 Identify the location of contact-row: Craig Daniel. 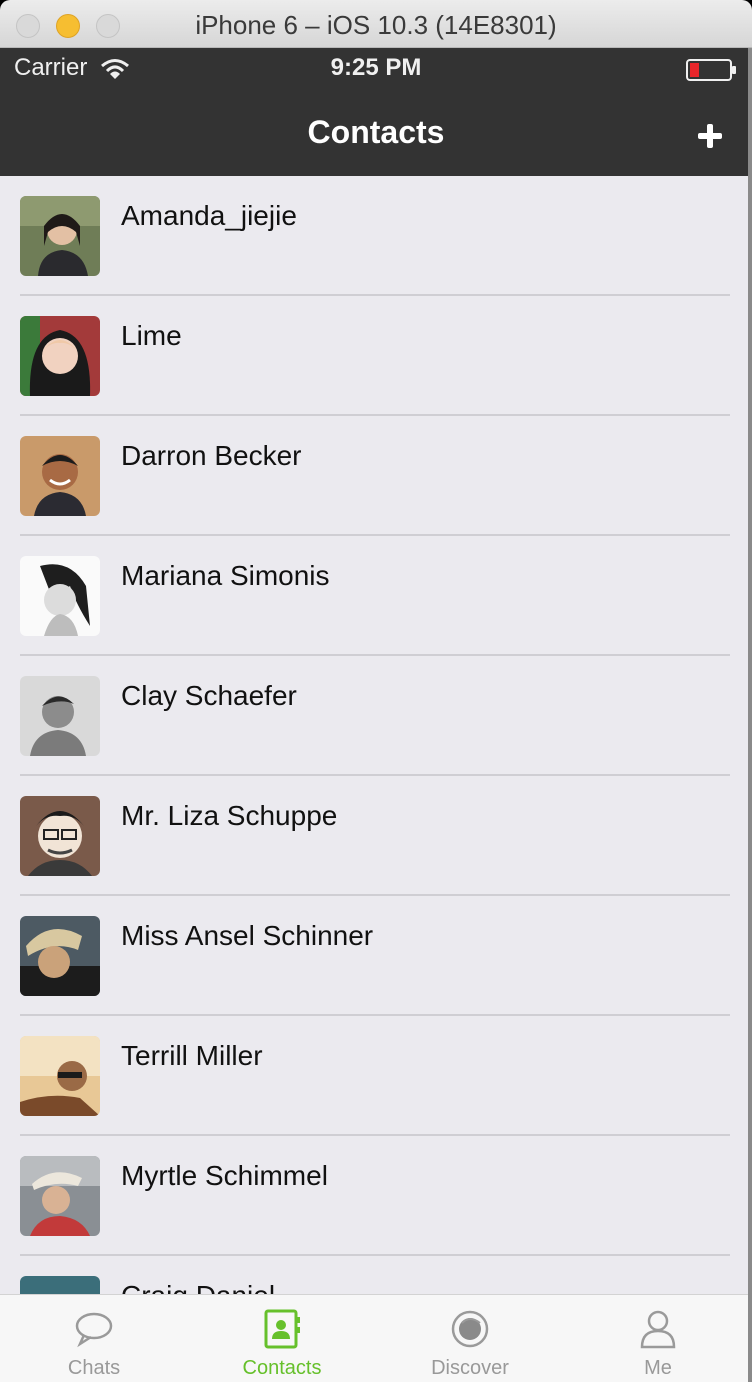
(376, 1275).